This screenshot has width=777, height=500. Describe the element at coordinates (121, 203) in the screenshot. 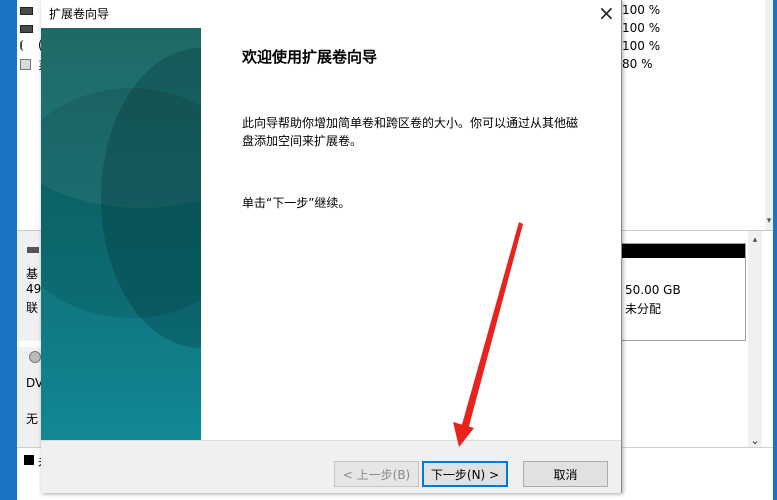

I see `banner-decoration` at that location.